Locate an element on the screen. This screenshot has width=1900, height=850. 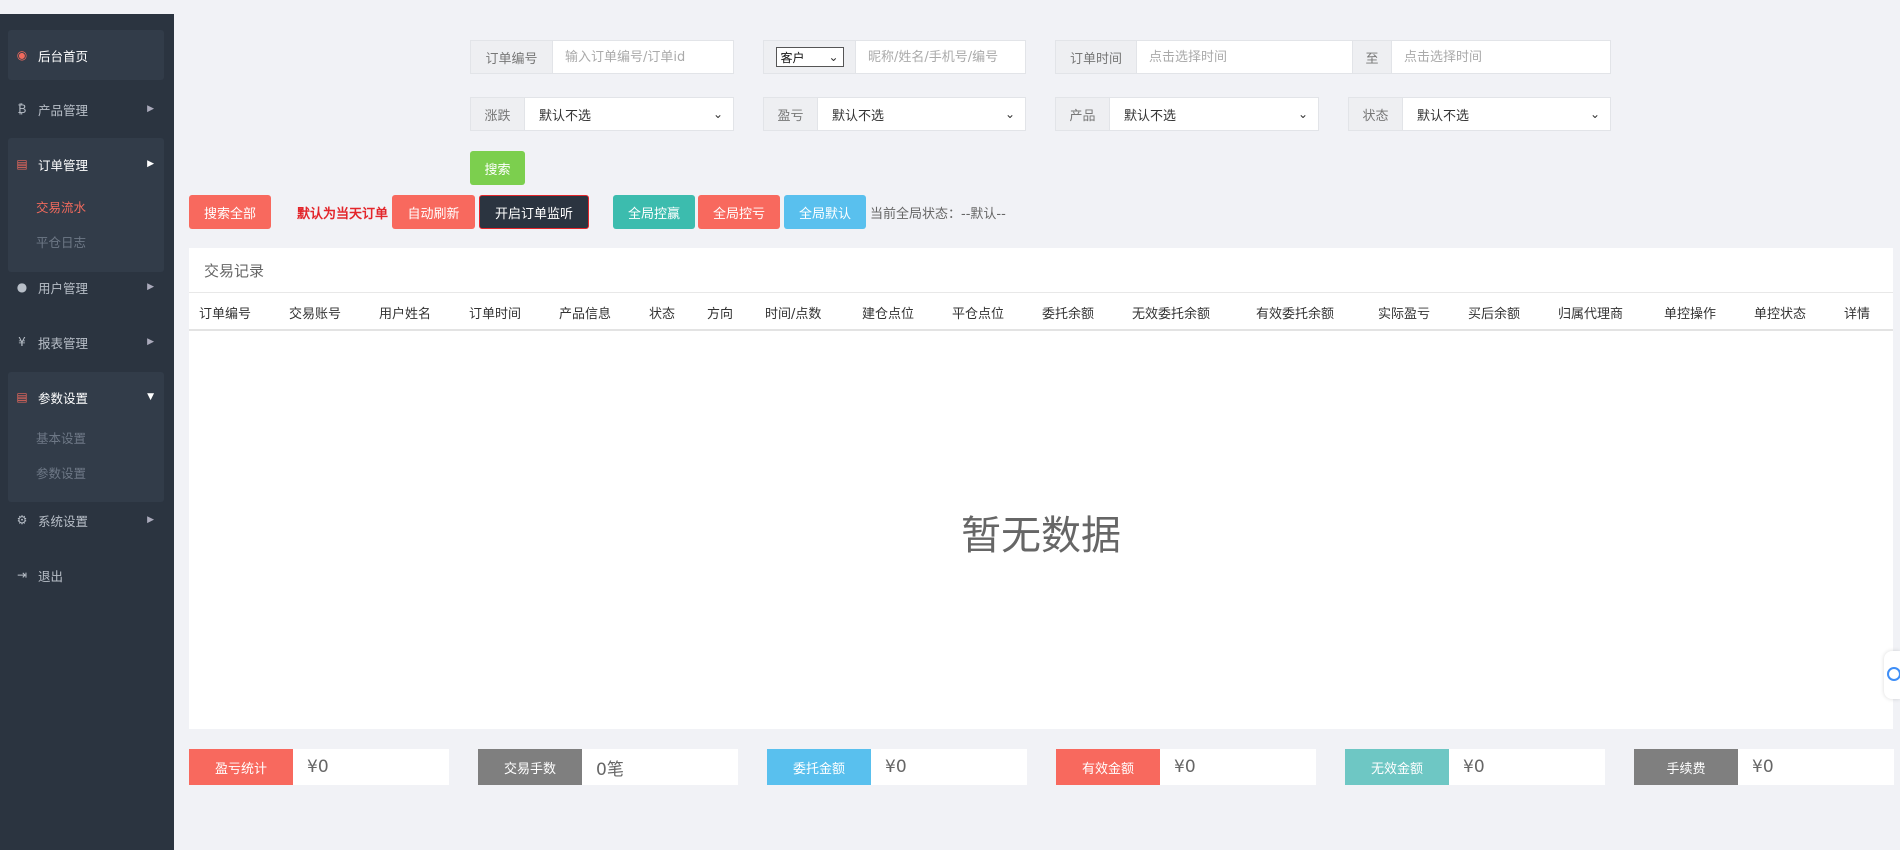
column-header: 建仓点位 is located at coordinates (888, 314).